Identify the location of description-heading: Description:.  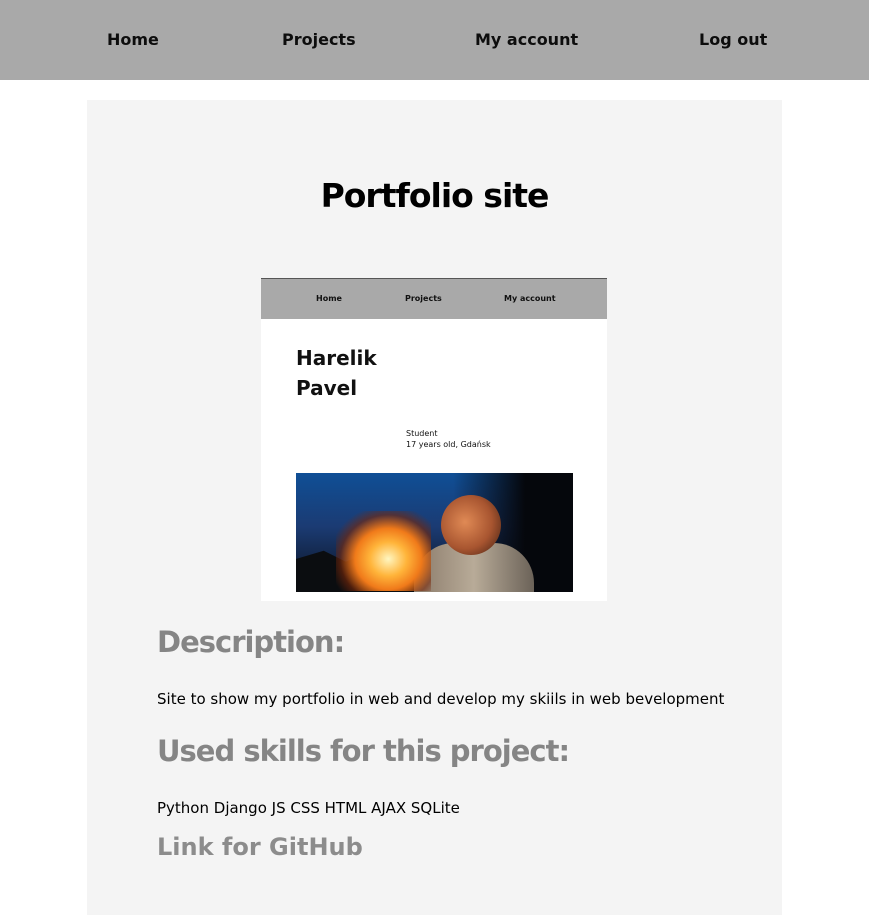
(251, 642).